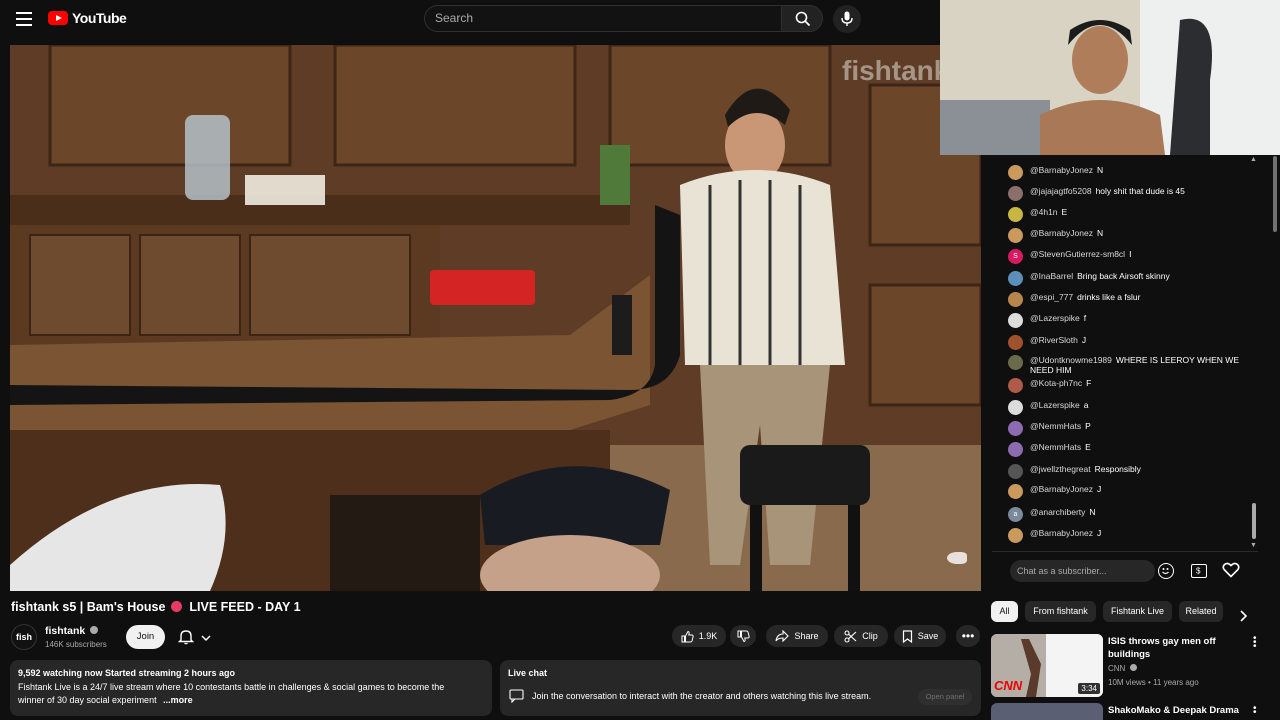 Image resolution: width=1280 pixels, height=720 pixels. Describe the element at coordinates (847, 19) in the screenshot. I see `voice-search-button` at that location.